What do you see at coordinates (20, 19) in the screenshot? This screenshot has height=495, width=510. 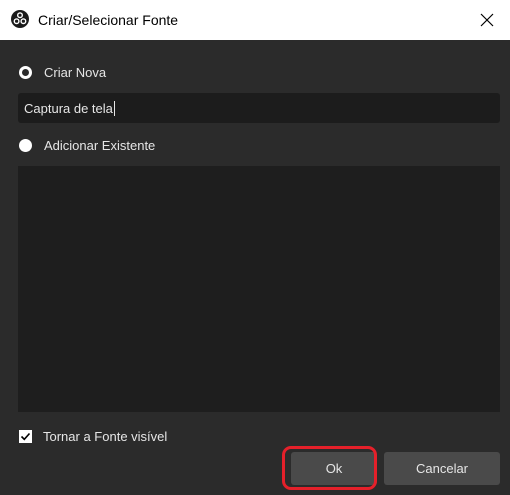 I see `obs-icon` at bounding box center [20, 19].